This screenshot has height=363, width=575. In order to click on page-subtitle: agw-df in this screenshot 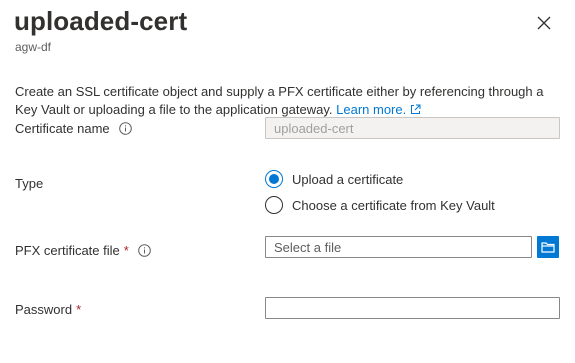, I will do `click(33, 47)`.